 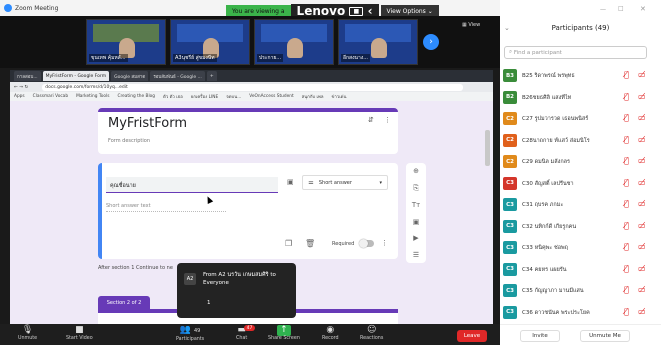 I want to click on import-questions-icon: ⎘, so click(x=416, y=188).